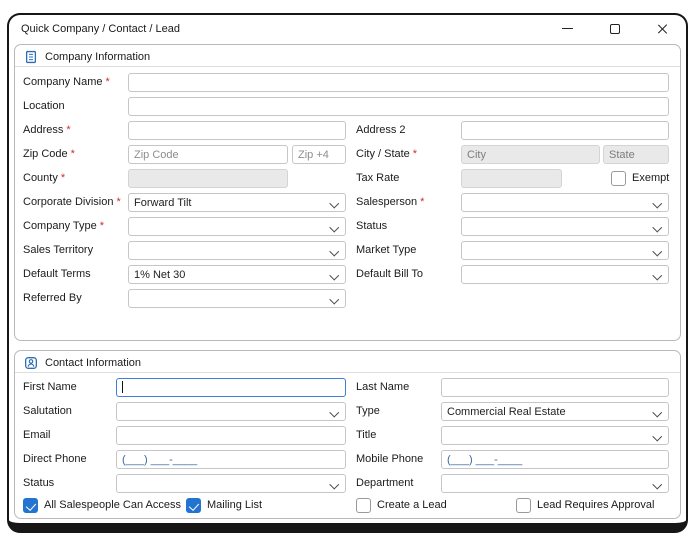 The height and width of the screenshot is (544, 695). Describe the element at coordinates (44, 178) in the screenshot. I see `county-label: County *` at that location.